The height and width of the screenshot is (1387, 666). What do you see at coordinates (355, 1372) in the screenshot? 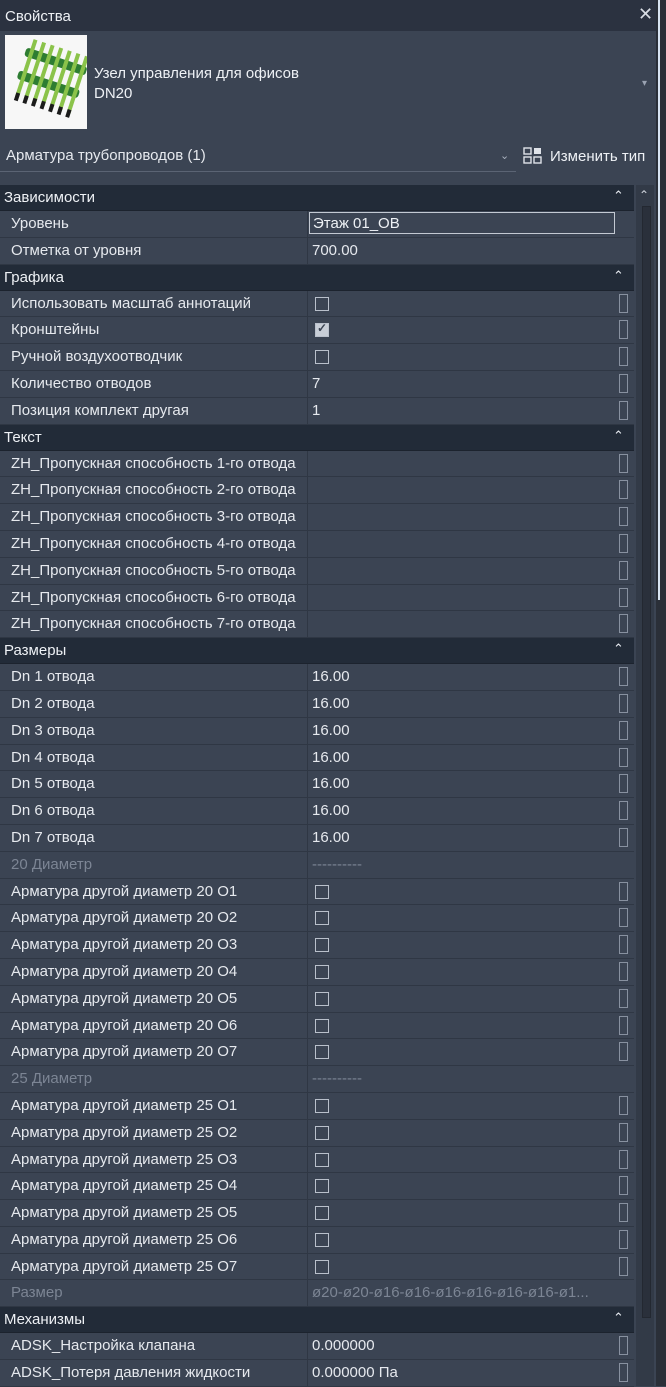
I see `property-value: 0.000000 Па` at bounding box center [355, 1372].